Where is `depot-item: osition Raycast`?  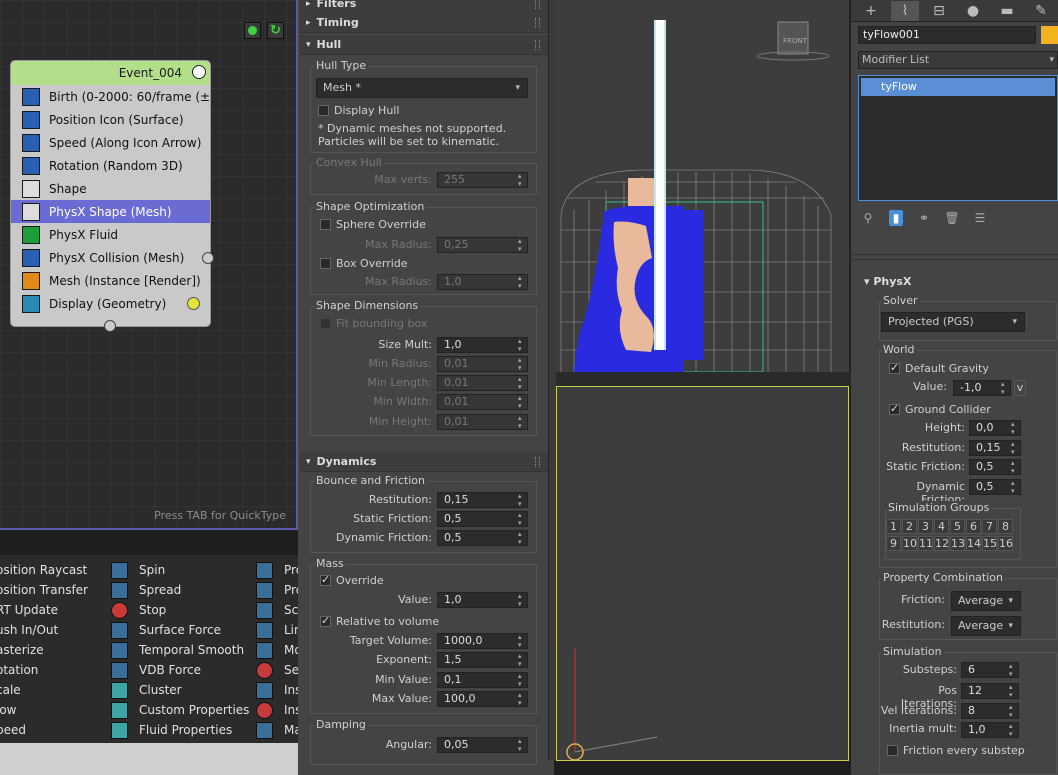 depot-item: osition Raycast is located at coordinates (43, 570).